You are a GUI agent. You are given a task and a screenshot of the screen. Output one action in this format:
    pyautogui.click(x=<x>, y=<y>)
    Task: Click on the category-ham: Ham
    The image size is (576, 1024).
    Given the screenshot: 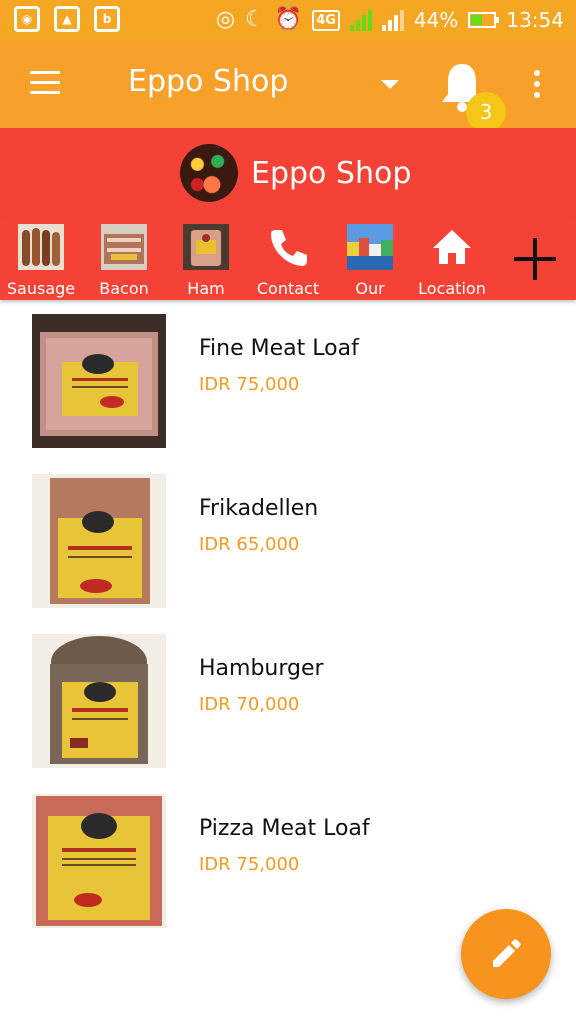 What is the action you would take?
    pyautogui.click(x=206, y=261)
    